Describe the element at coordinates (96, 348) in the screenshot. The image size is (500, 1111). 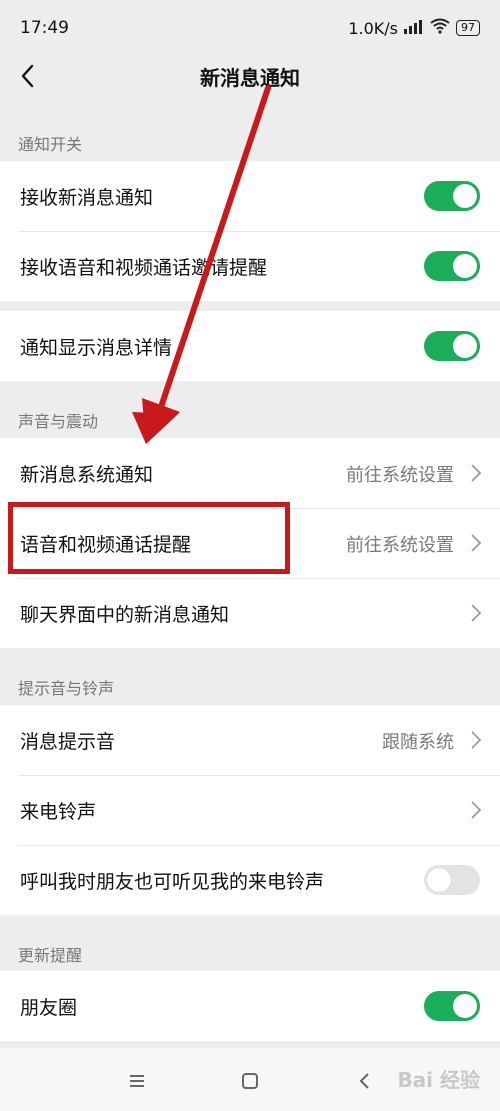
I see `row-label: 通知显示消息详情` at that location.